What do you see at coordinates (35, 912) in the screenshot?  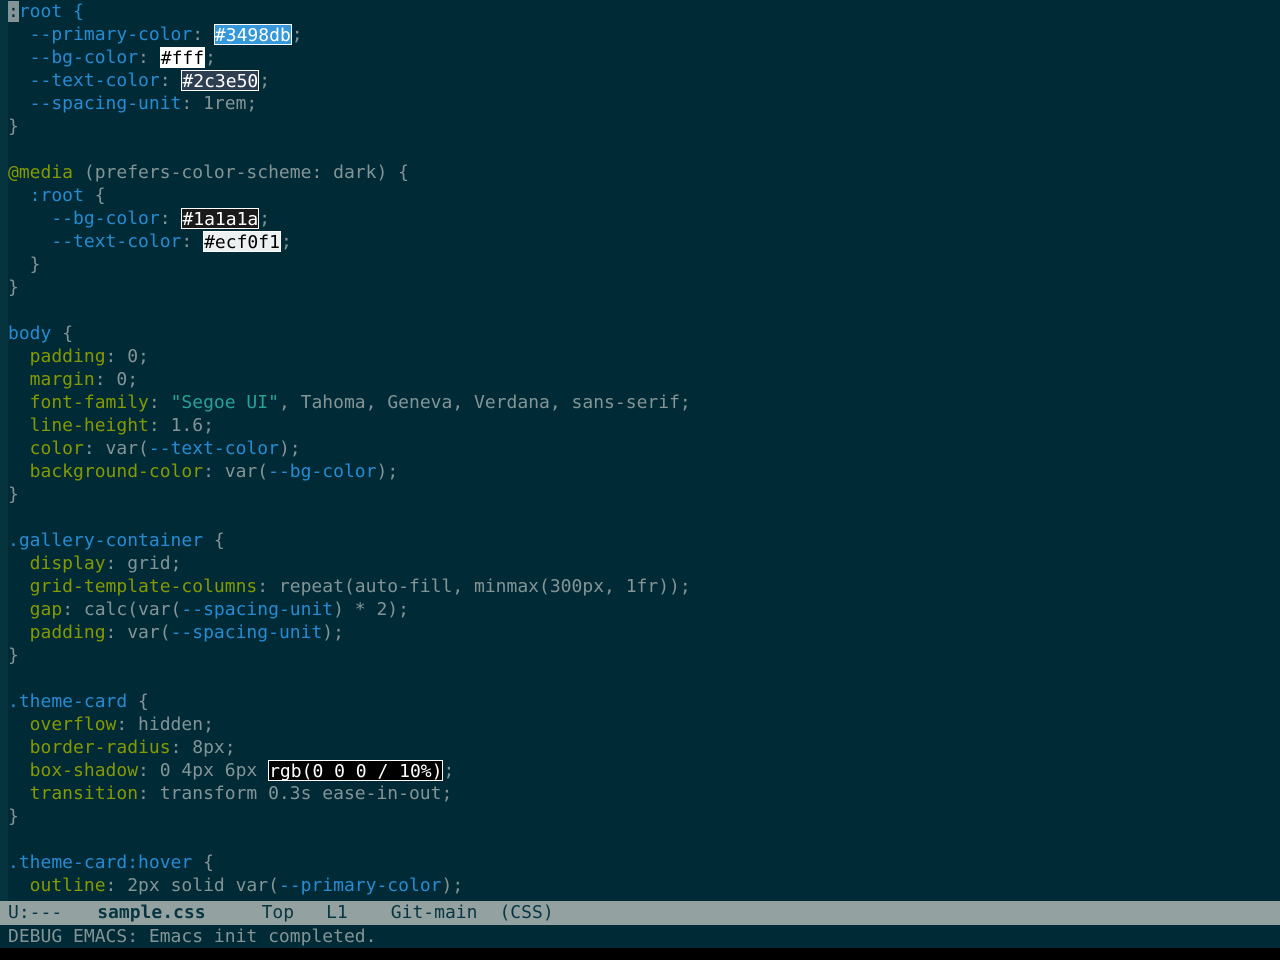 I see `modeline-status: U:---` at bounding box center [35, 912].